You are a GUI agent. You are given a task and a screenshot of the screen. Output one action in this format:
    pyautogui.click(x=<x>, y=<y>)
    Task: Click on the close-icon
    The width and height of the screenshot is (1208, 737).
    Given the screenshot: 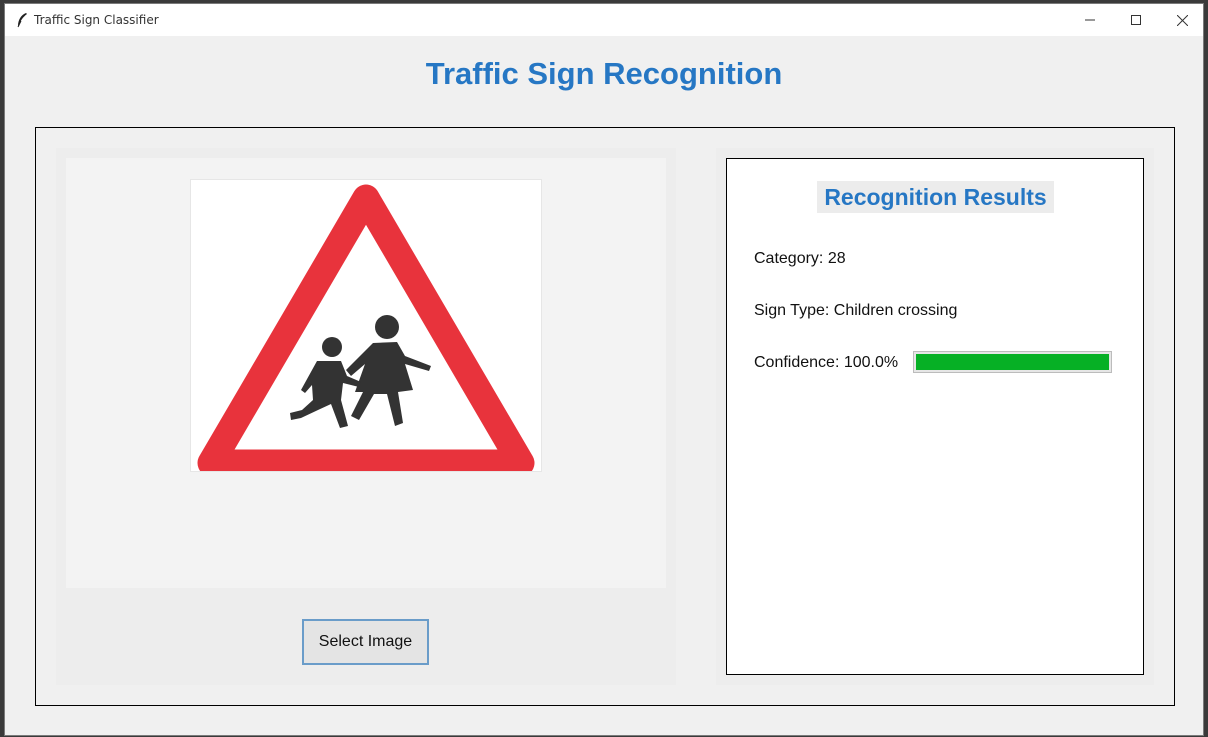 What is the action you would take?
    pyautogui.click(x=1182, y=20)
    